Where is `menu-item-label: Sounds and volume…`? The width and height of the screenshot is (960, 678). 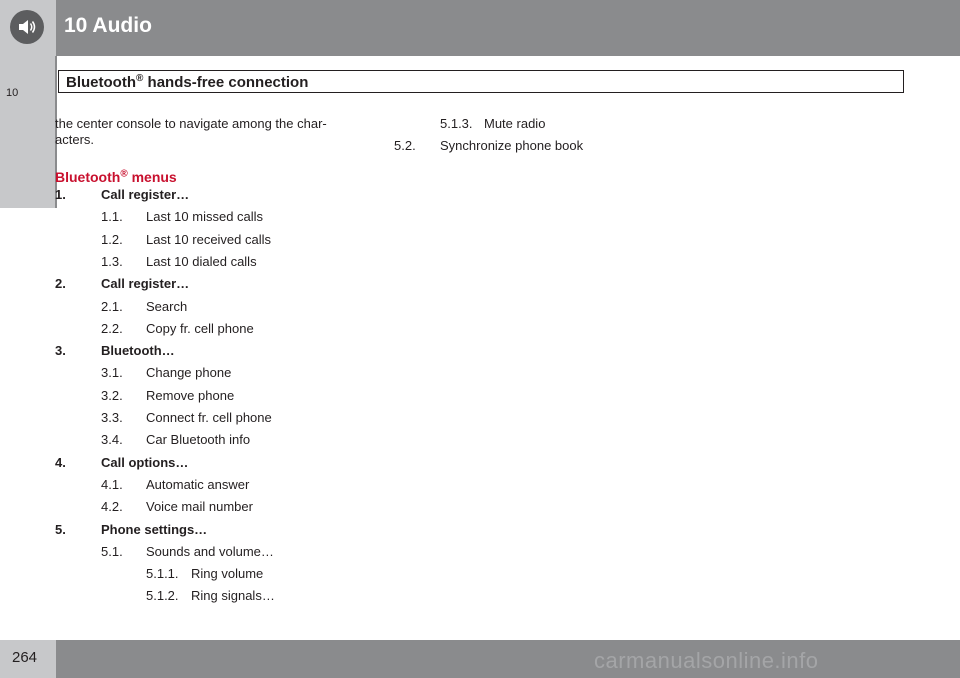 menu-item-label: Sounds and volume… is located at coordinates (210, 551).